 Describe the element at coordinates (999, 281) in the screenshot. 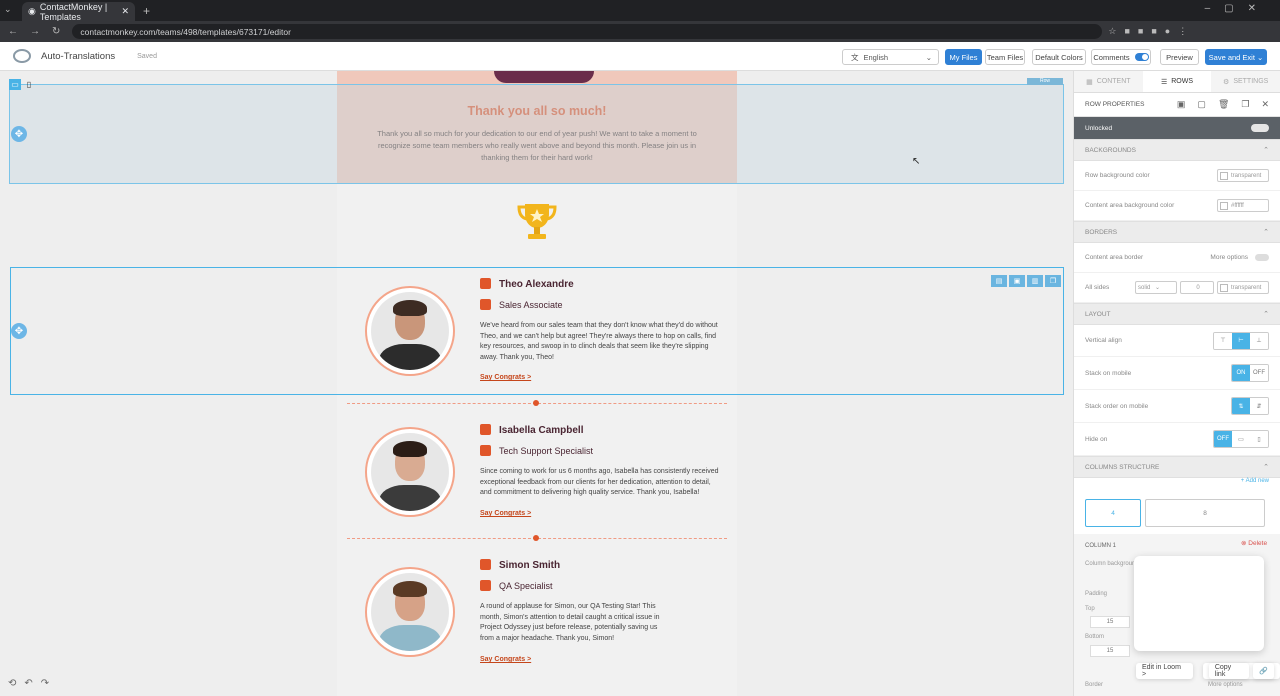

I see `comment-icon: ▤` at that location.